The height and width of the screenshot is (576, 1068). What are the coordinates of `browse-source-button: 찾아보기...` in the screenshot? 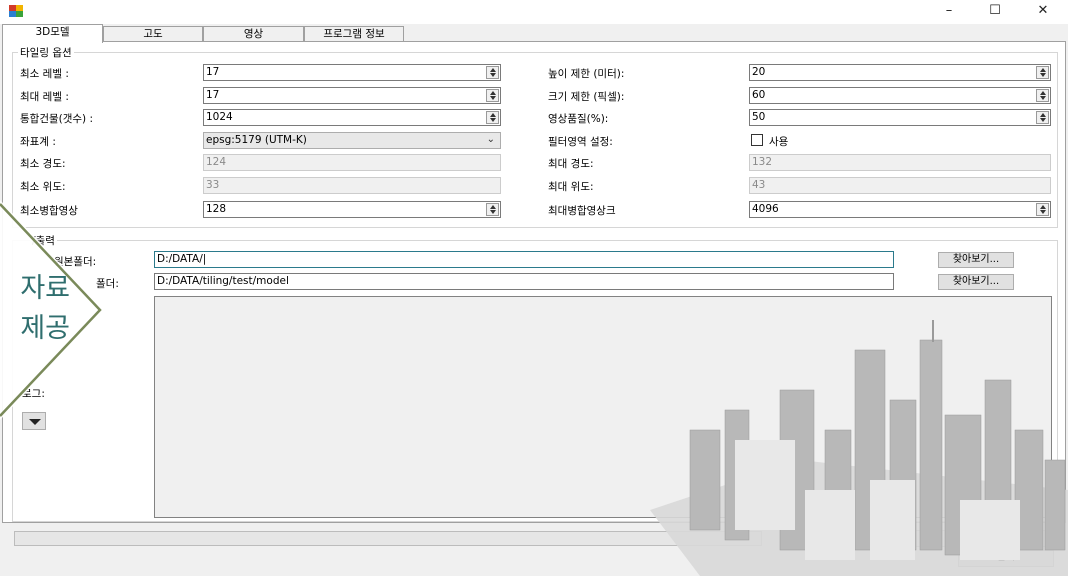 It's located at (976, 260).